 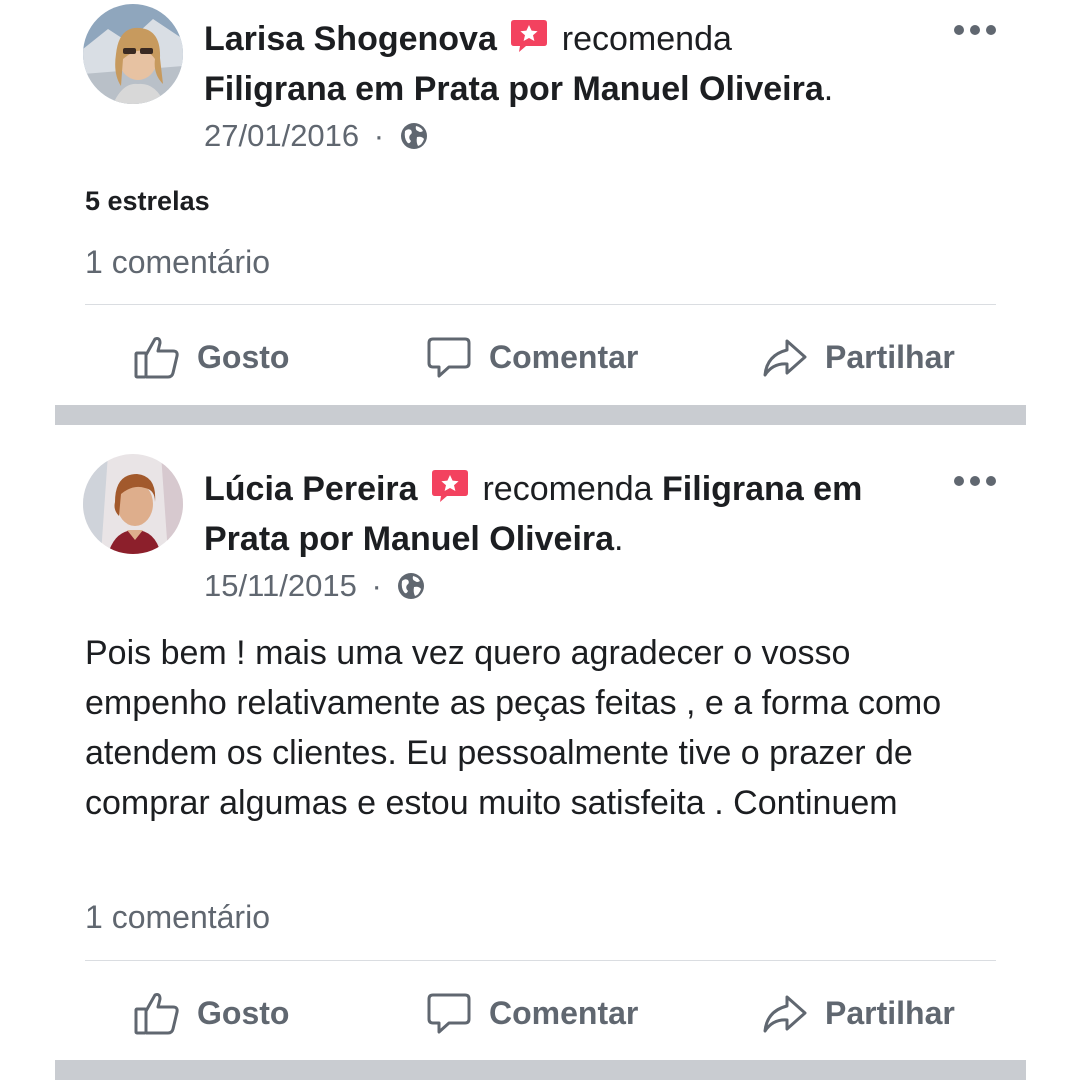 What do you see at coordinates (281, 135) in the screenshot?
I see `post-date: 27/01/2016` at bounding box center [281, 135].